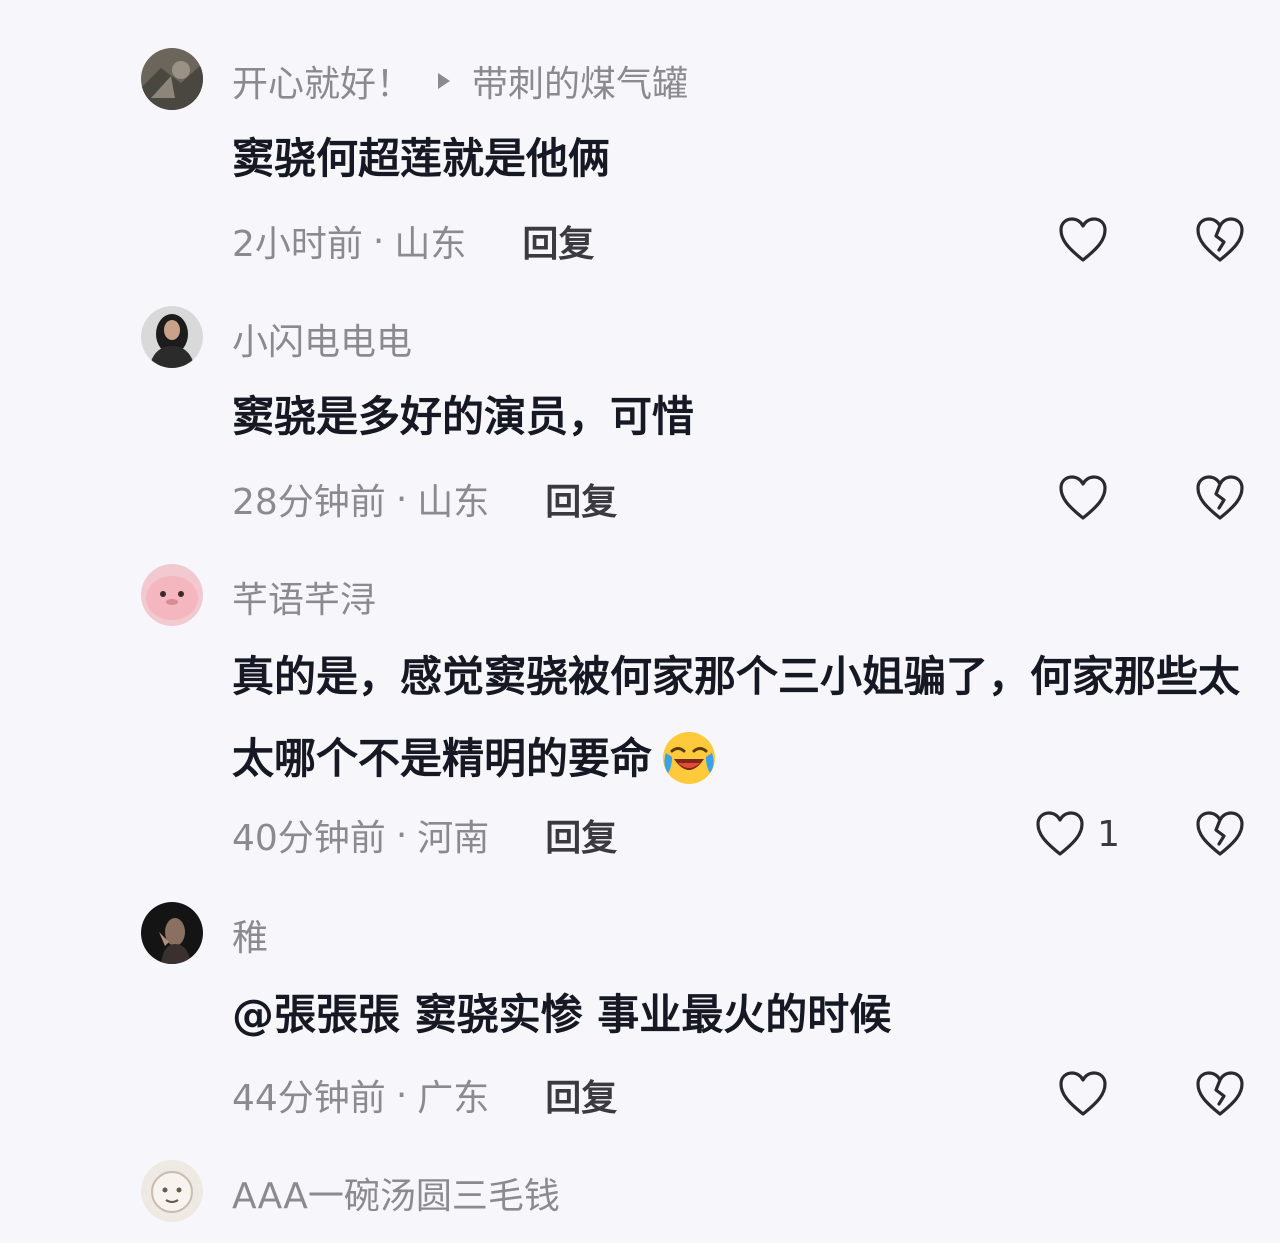 The height and width of the screenshot is (1243, 1280). What do you see at coordinates (297, 244) in the screenshot?
I see `timestamp: 2小时前` at bounding box center [297, 244].